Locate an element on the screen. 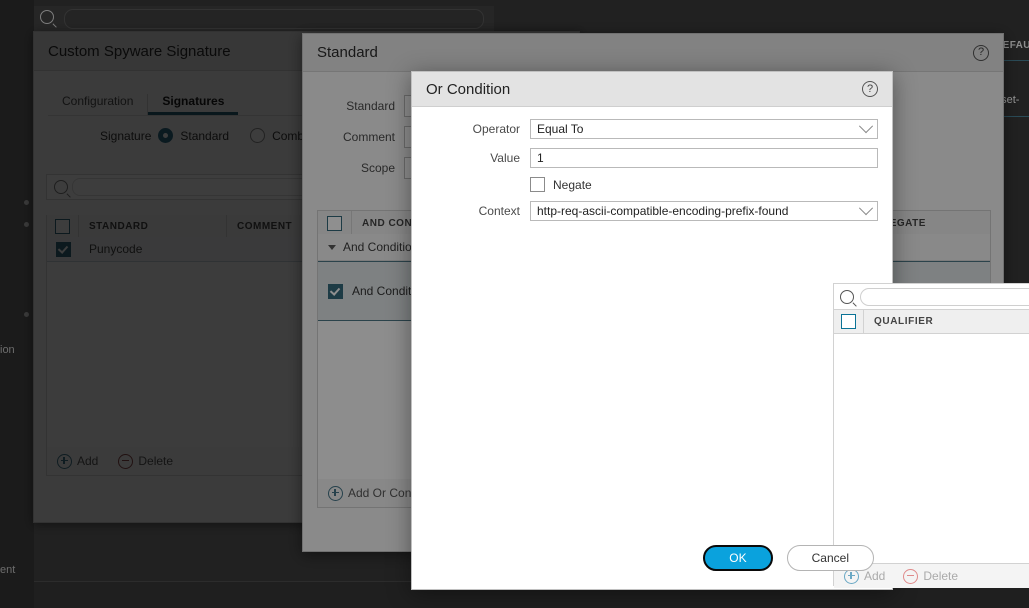  qualifier-search-input: 0 items is located at coordinates (944, 296).